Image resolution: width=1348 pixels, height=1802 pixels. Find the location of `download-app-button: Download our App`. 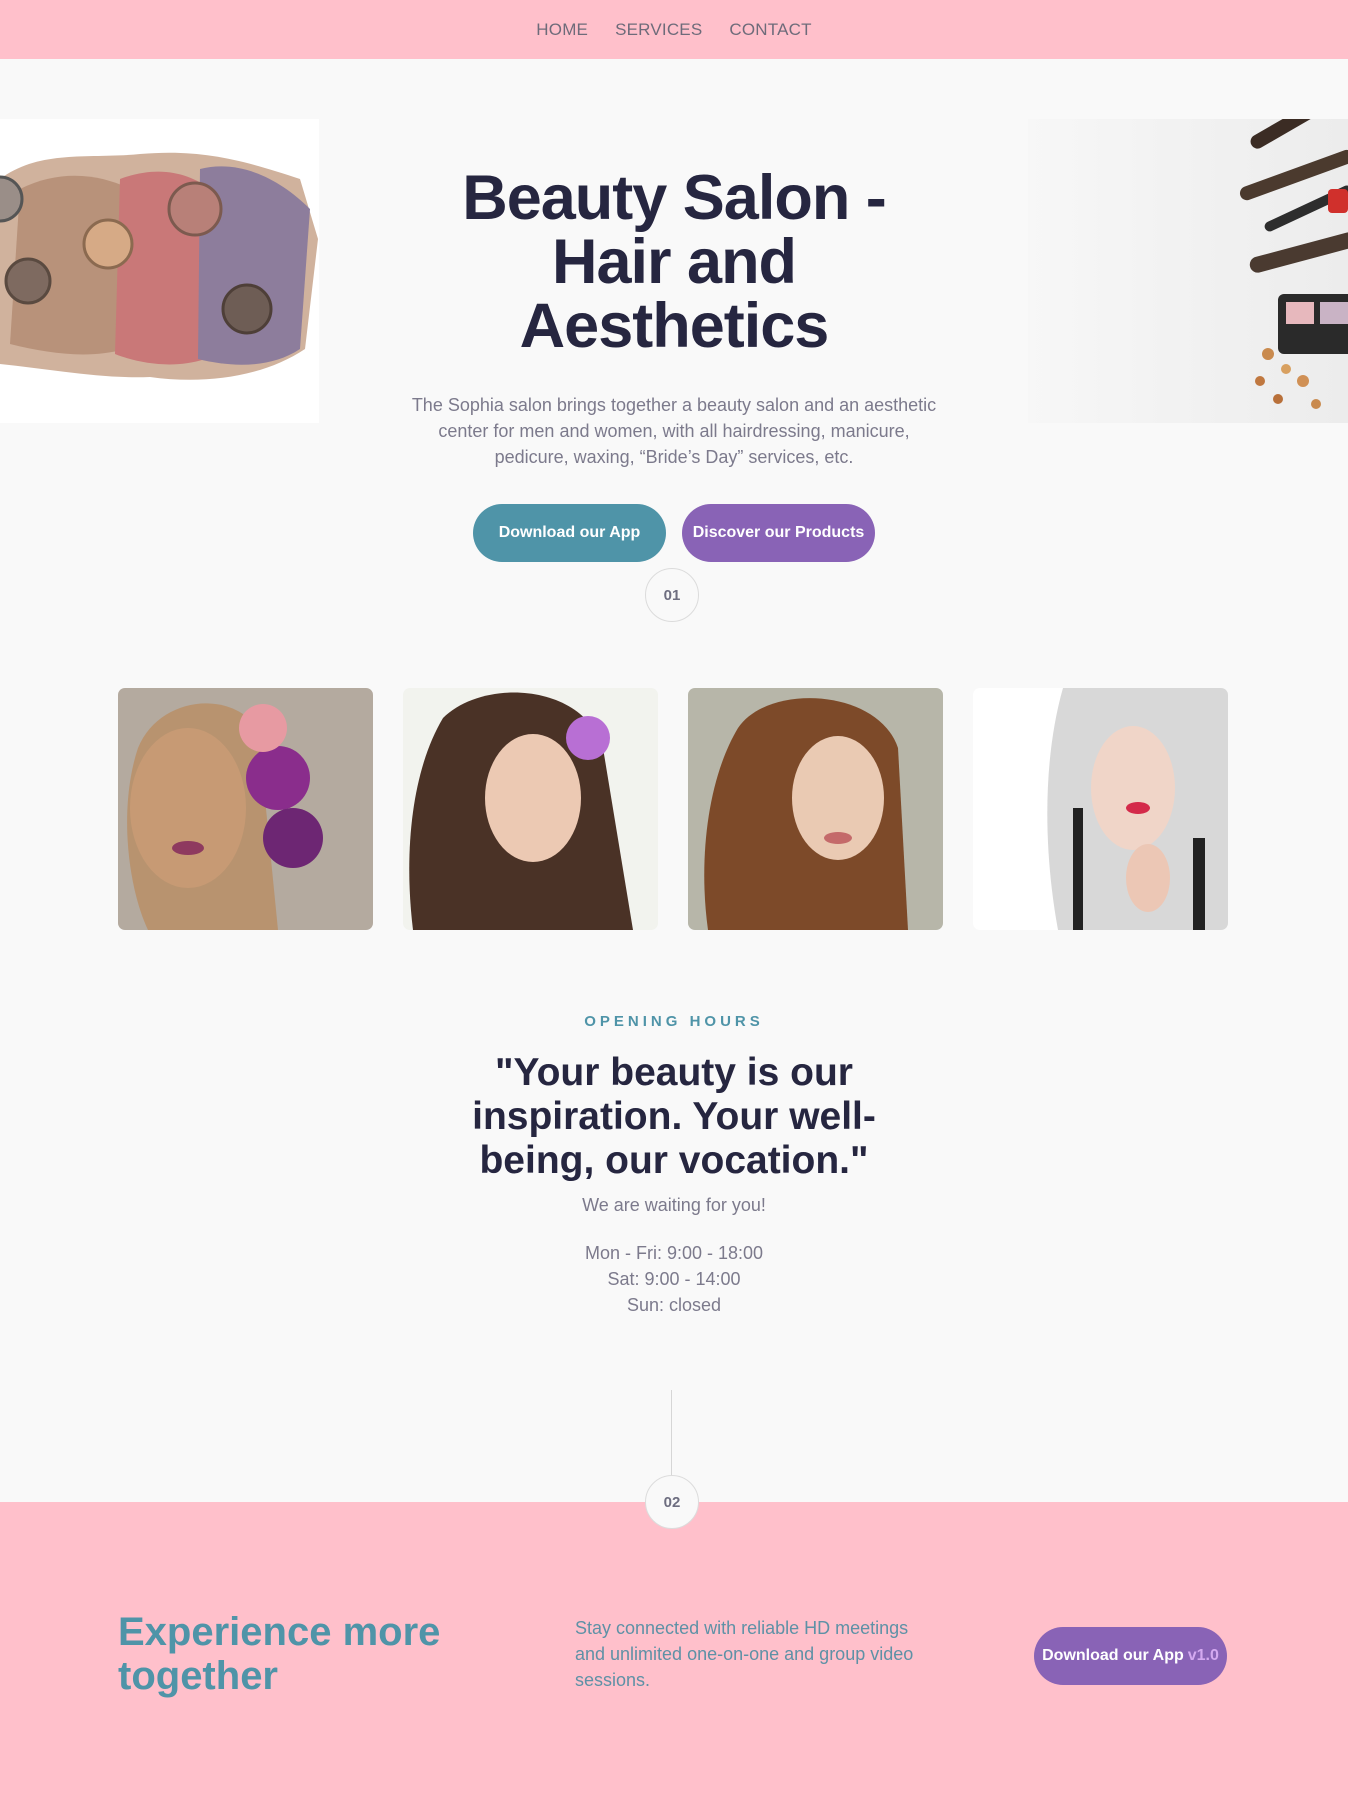

download-app-button: Download our App is located at coordinates (569, 533).